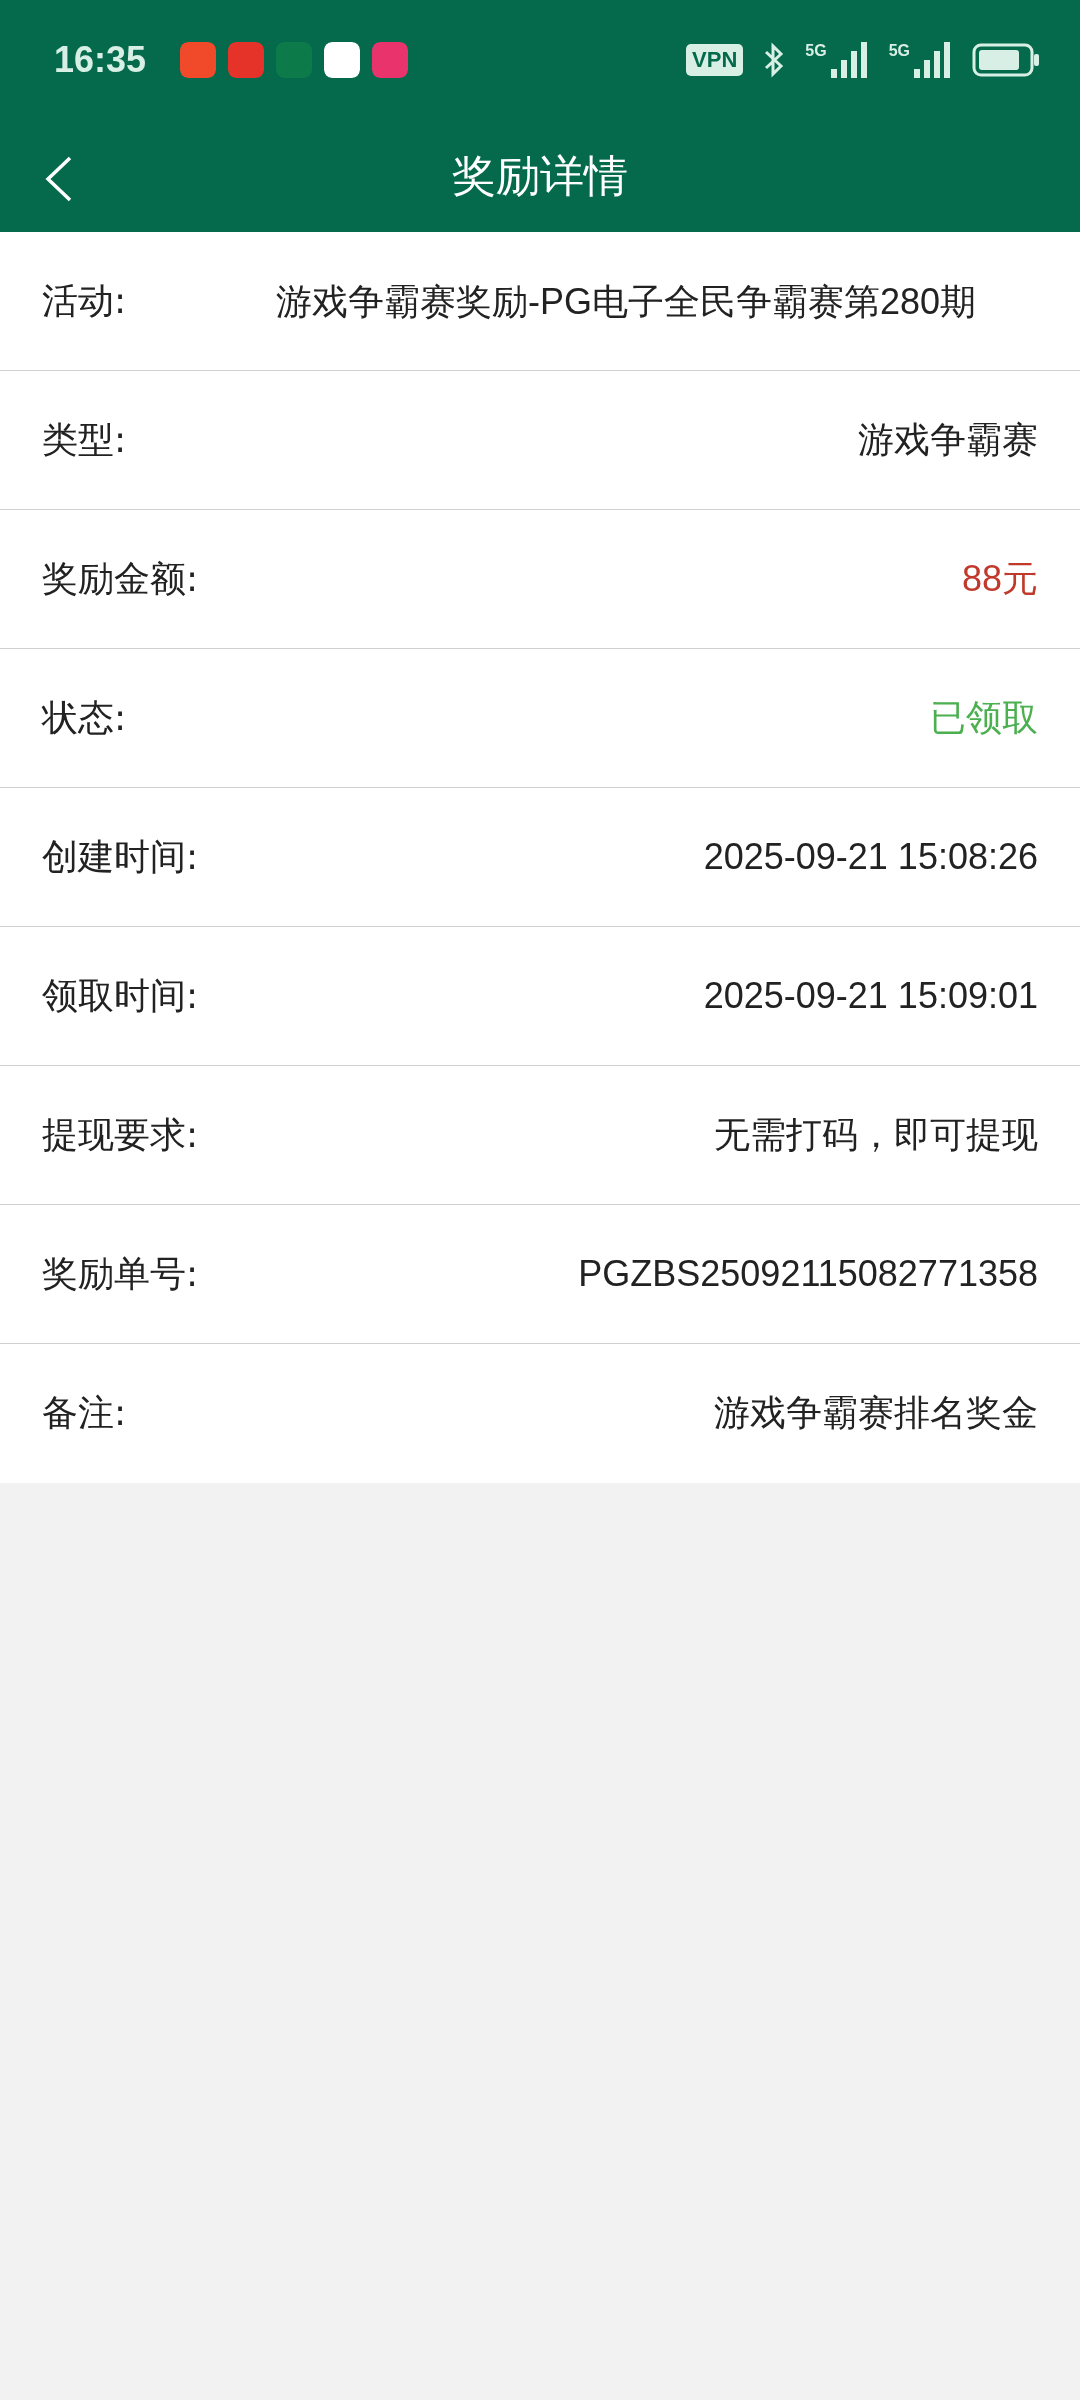  I want to click on field-value: 88元, so click(999, 578).